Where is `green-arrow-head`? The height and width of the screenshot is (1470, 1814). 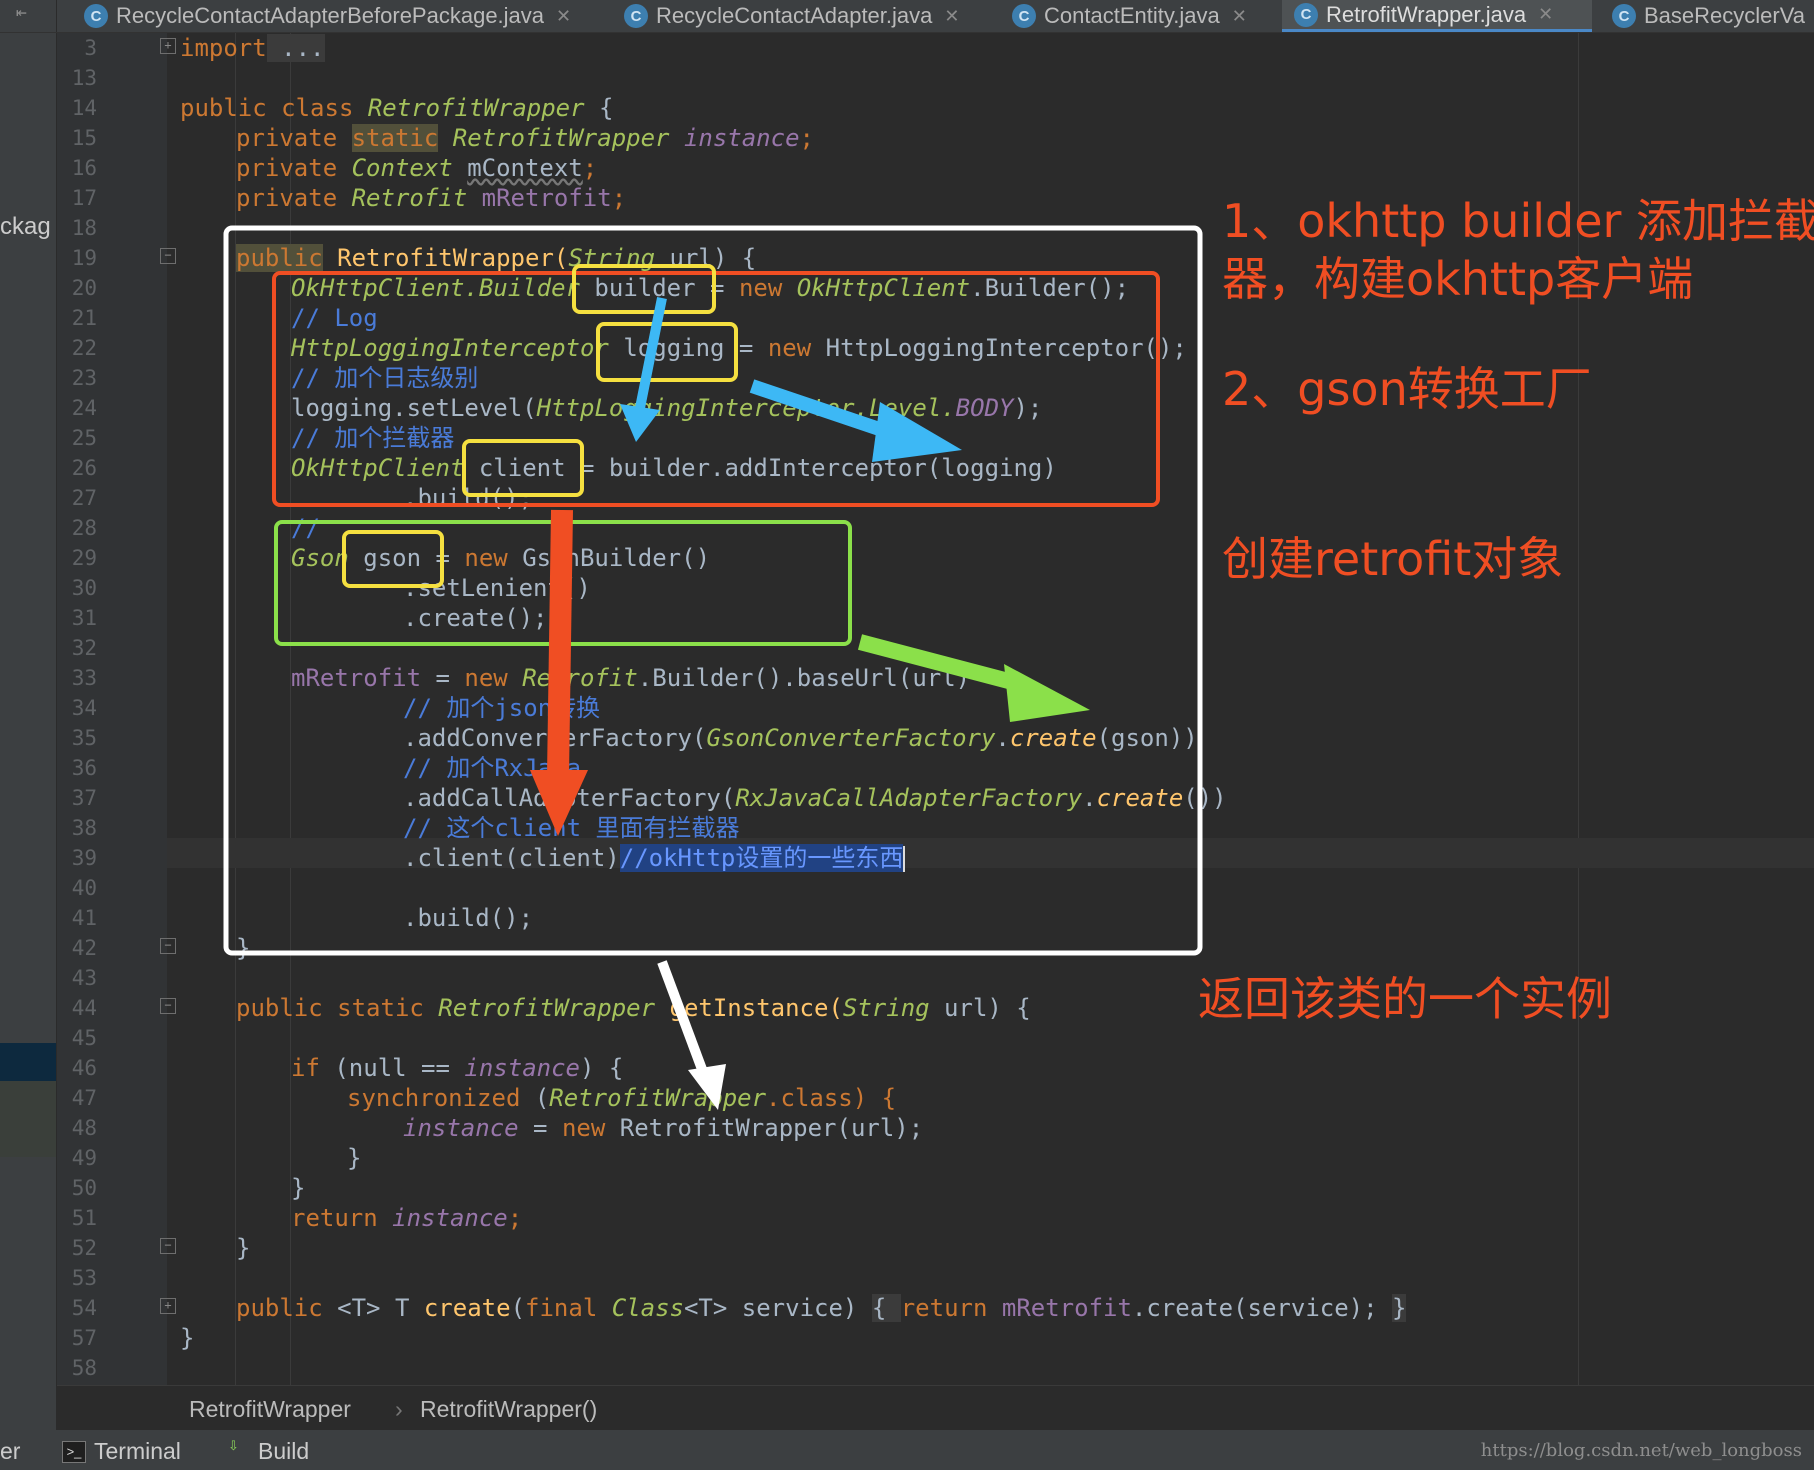 green-arrow-head is located at coordinates (1047, 693).